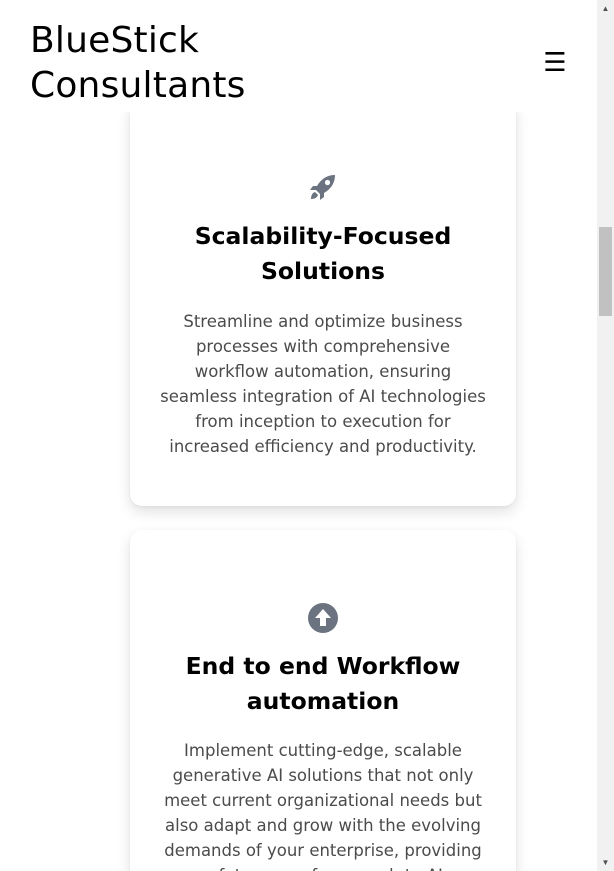 The height and width of the screenshot is (871, 614). Describe the element at coordinates (605, 271) in the screenshot. I see `scrollbar-thumb` at that location.